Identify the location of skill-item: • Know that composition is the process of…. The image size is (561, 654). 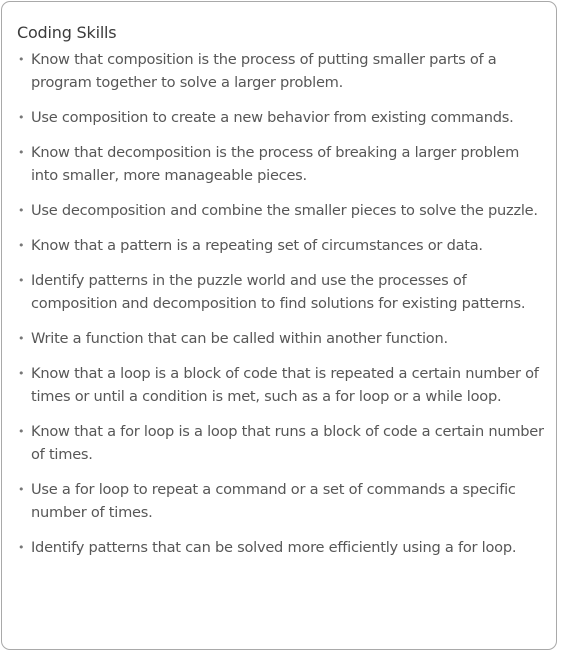
(282, 71).